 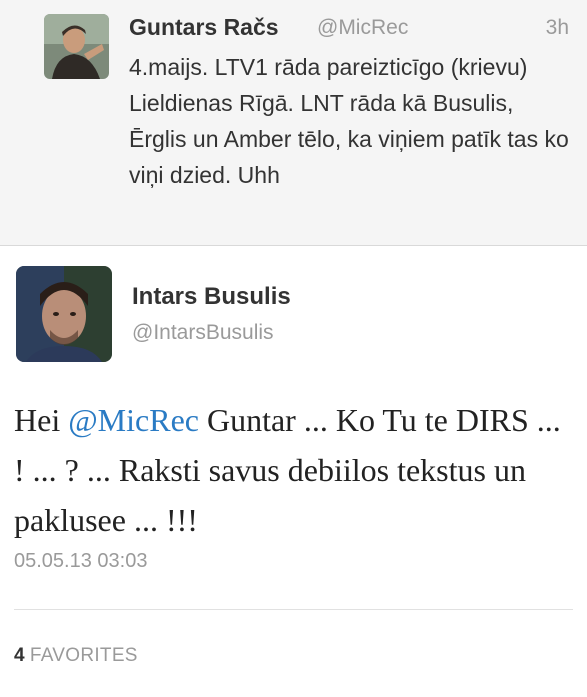 I want to click on reply-timestamp: 3h, so click(x=557, y=27).